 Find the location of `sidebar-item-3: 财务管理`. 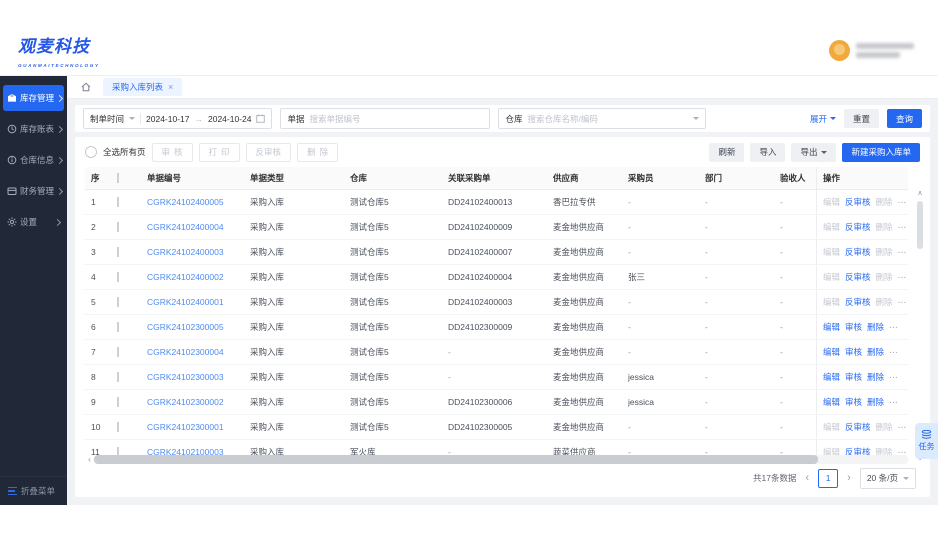

sidebar-item-3: 财务管理 is located at coordinates (33, 191).